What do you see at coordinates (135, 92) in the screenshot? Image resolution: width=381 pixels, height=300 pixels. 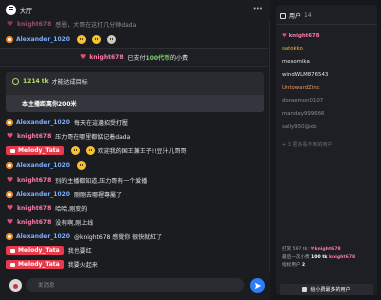 I see `goal-card: 1214 tk 才能达成目标 本主播距离你200米` at bounding box center [135, 92].